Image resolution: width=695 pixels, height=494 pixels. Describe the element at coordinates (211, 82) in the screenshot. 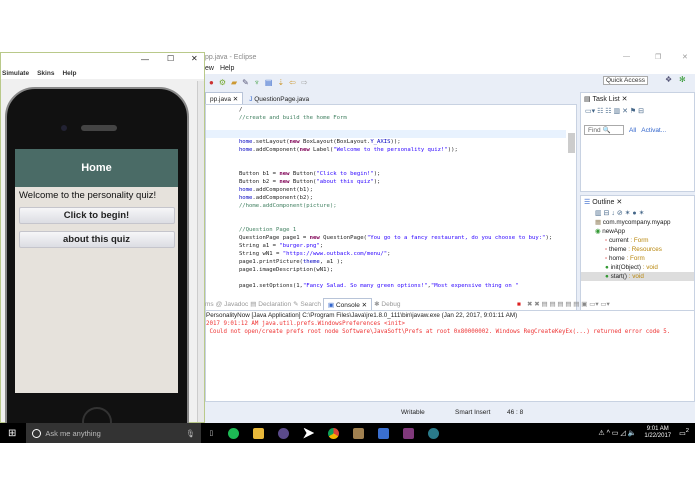

I see `run-icon: ●` at that location.